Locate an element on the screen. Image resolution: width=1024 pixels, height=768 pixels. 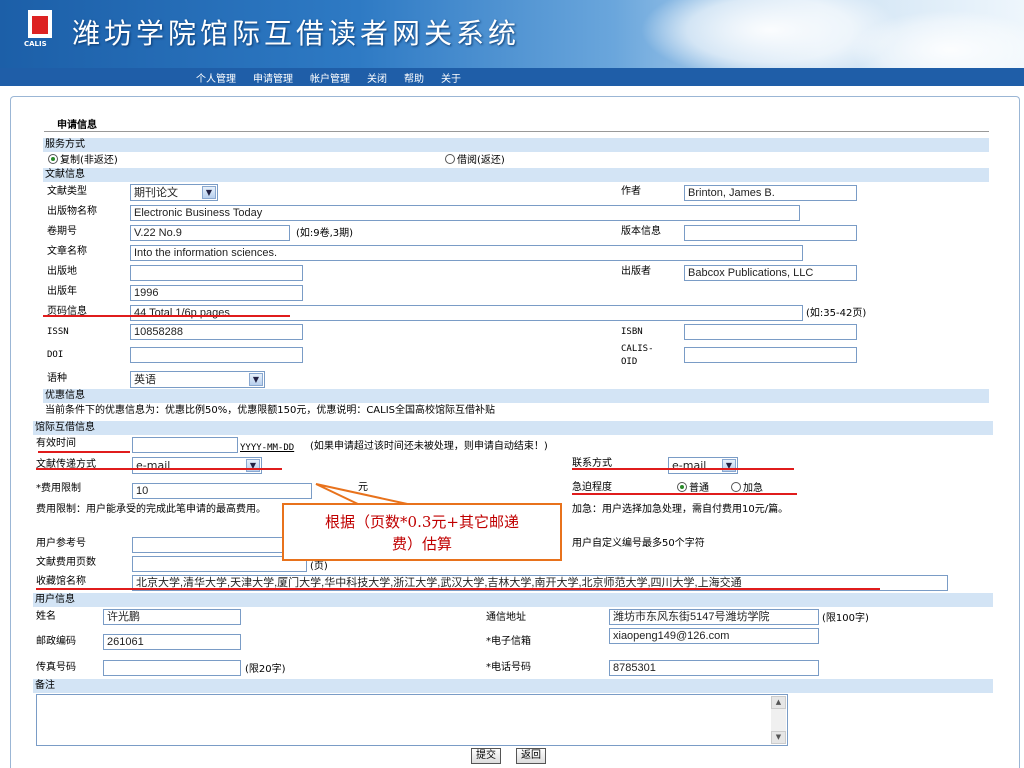
scroll-down-icon: ▼ is located at coordinates (778, 737).